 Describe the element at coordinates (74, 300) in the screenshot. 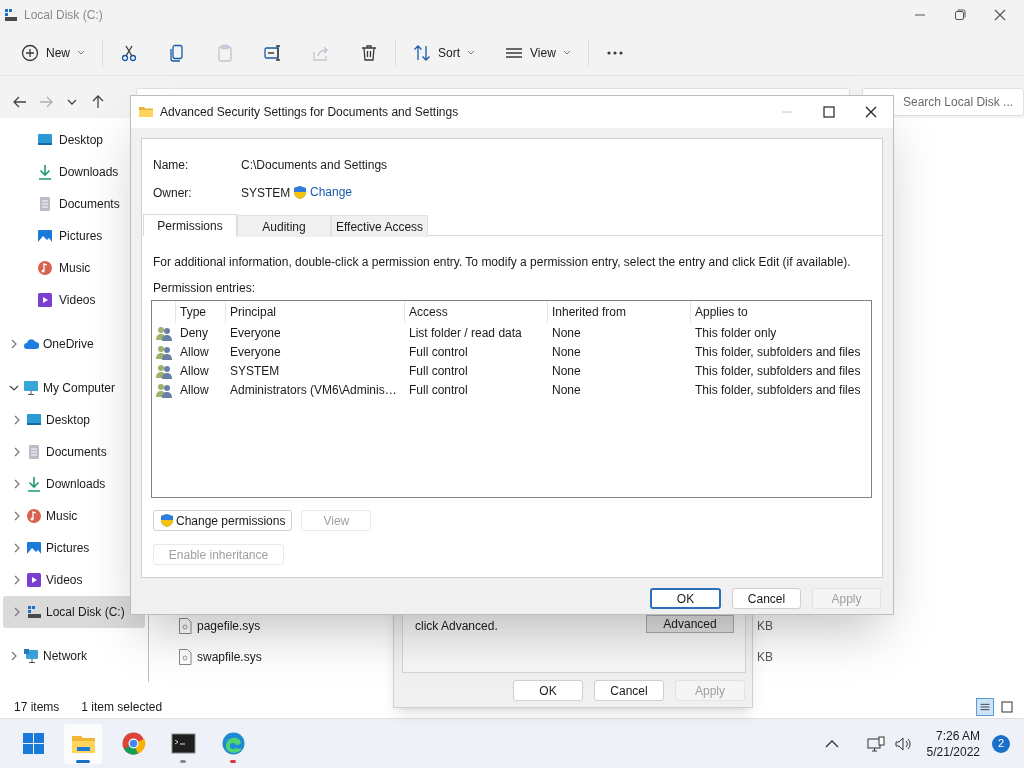

I see `sidebar-item: Videos` at that location.